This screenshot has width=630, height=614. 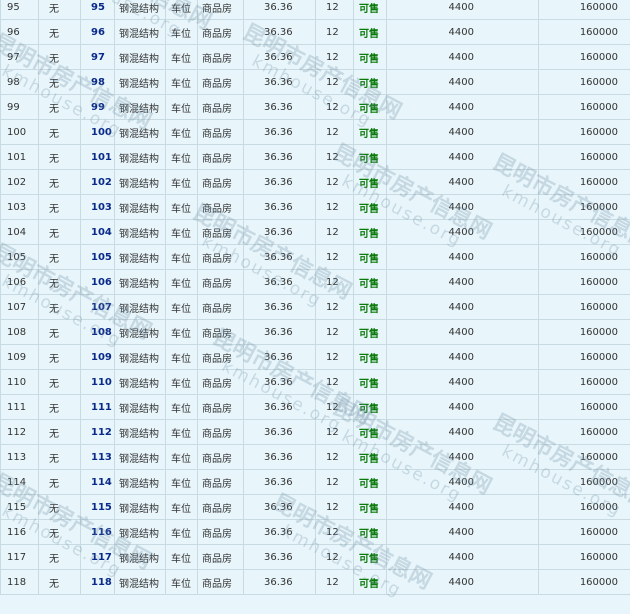 I want to click on row-number: 104, so click(x=19, y=232).